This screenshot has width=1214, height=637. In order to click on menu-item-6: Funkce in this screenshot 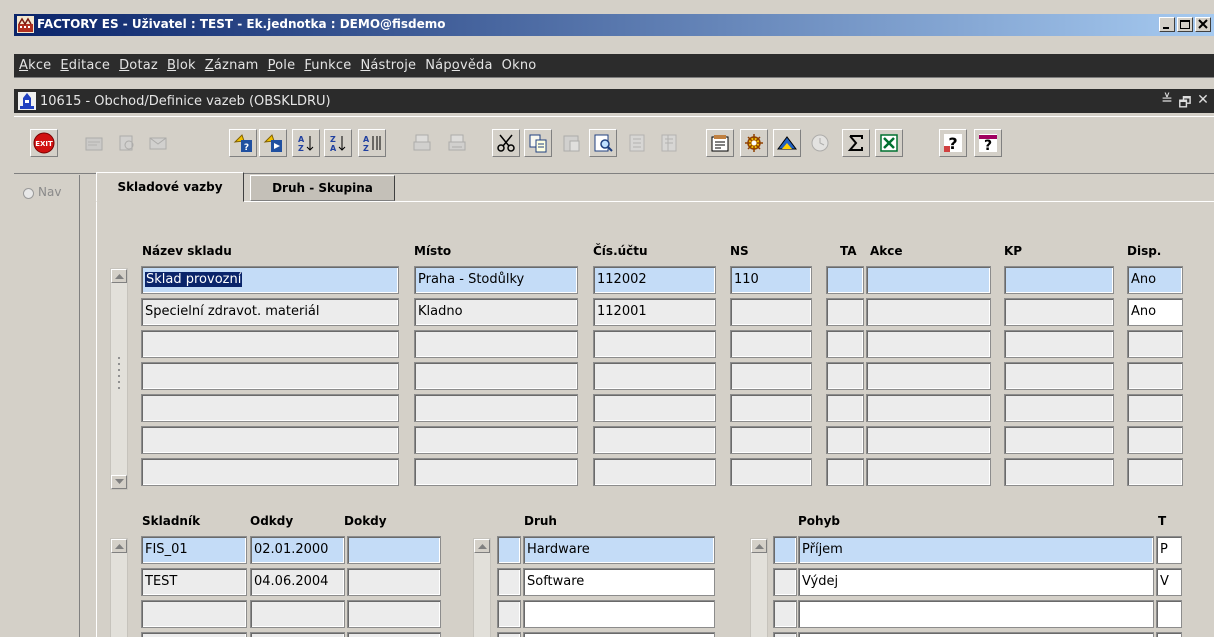, I will do `click(327, 65)`.